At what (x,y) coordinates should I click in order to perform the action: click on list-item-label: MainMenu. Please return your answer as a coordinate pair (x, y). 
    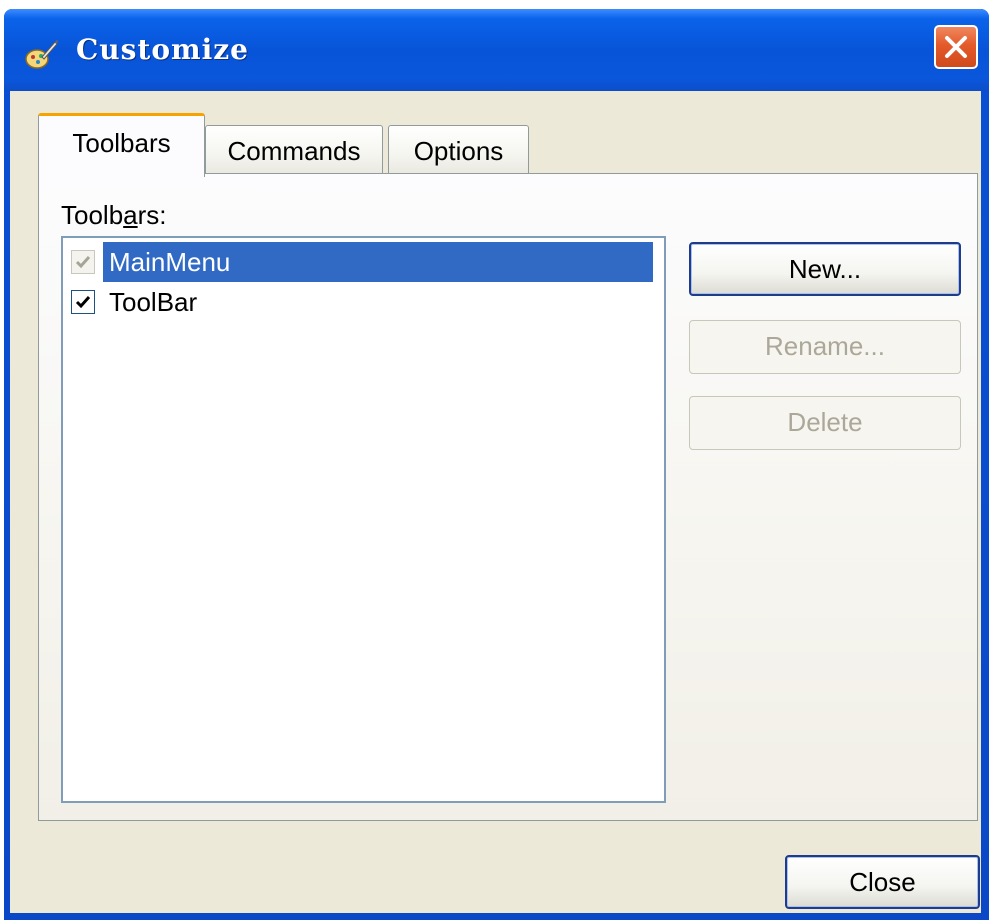
    Looking at the image, I should click on (378, 262).